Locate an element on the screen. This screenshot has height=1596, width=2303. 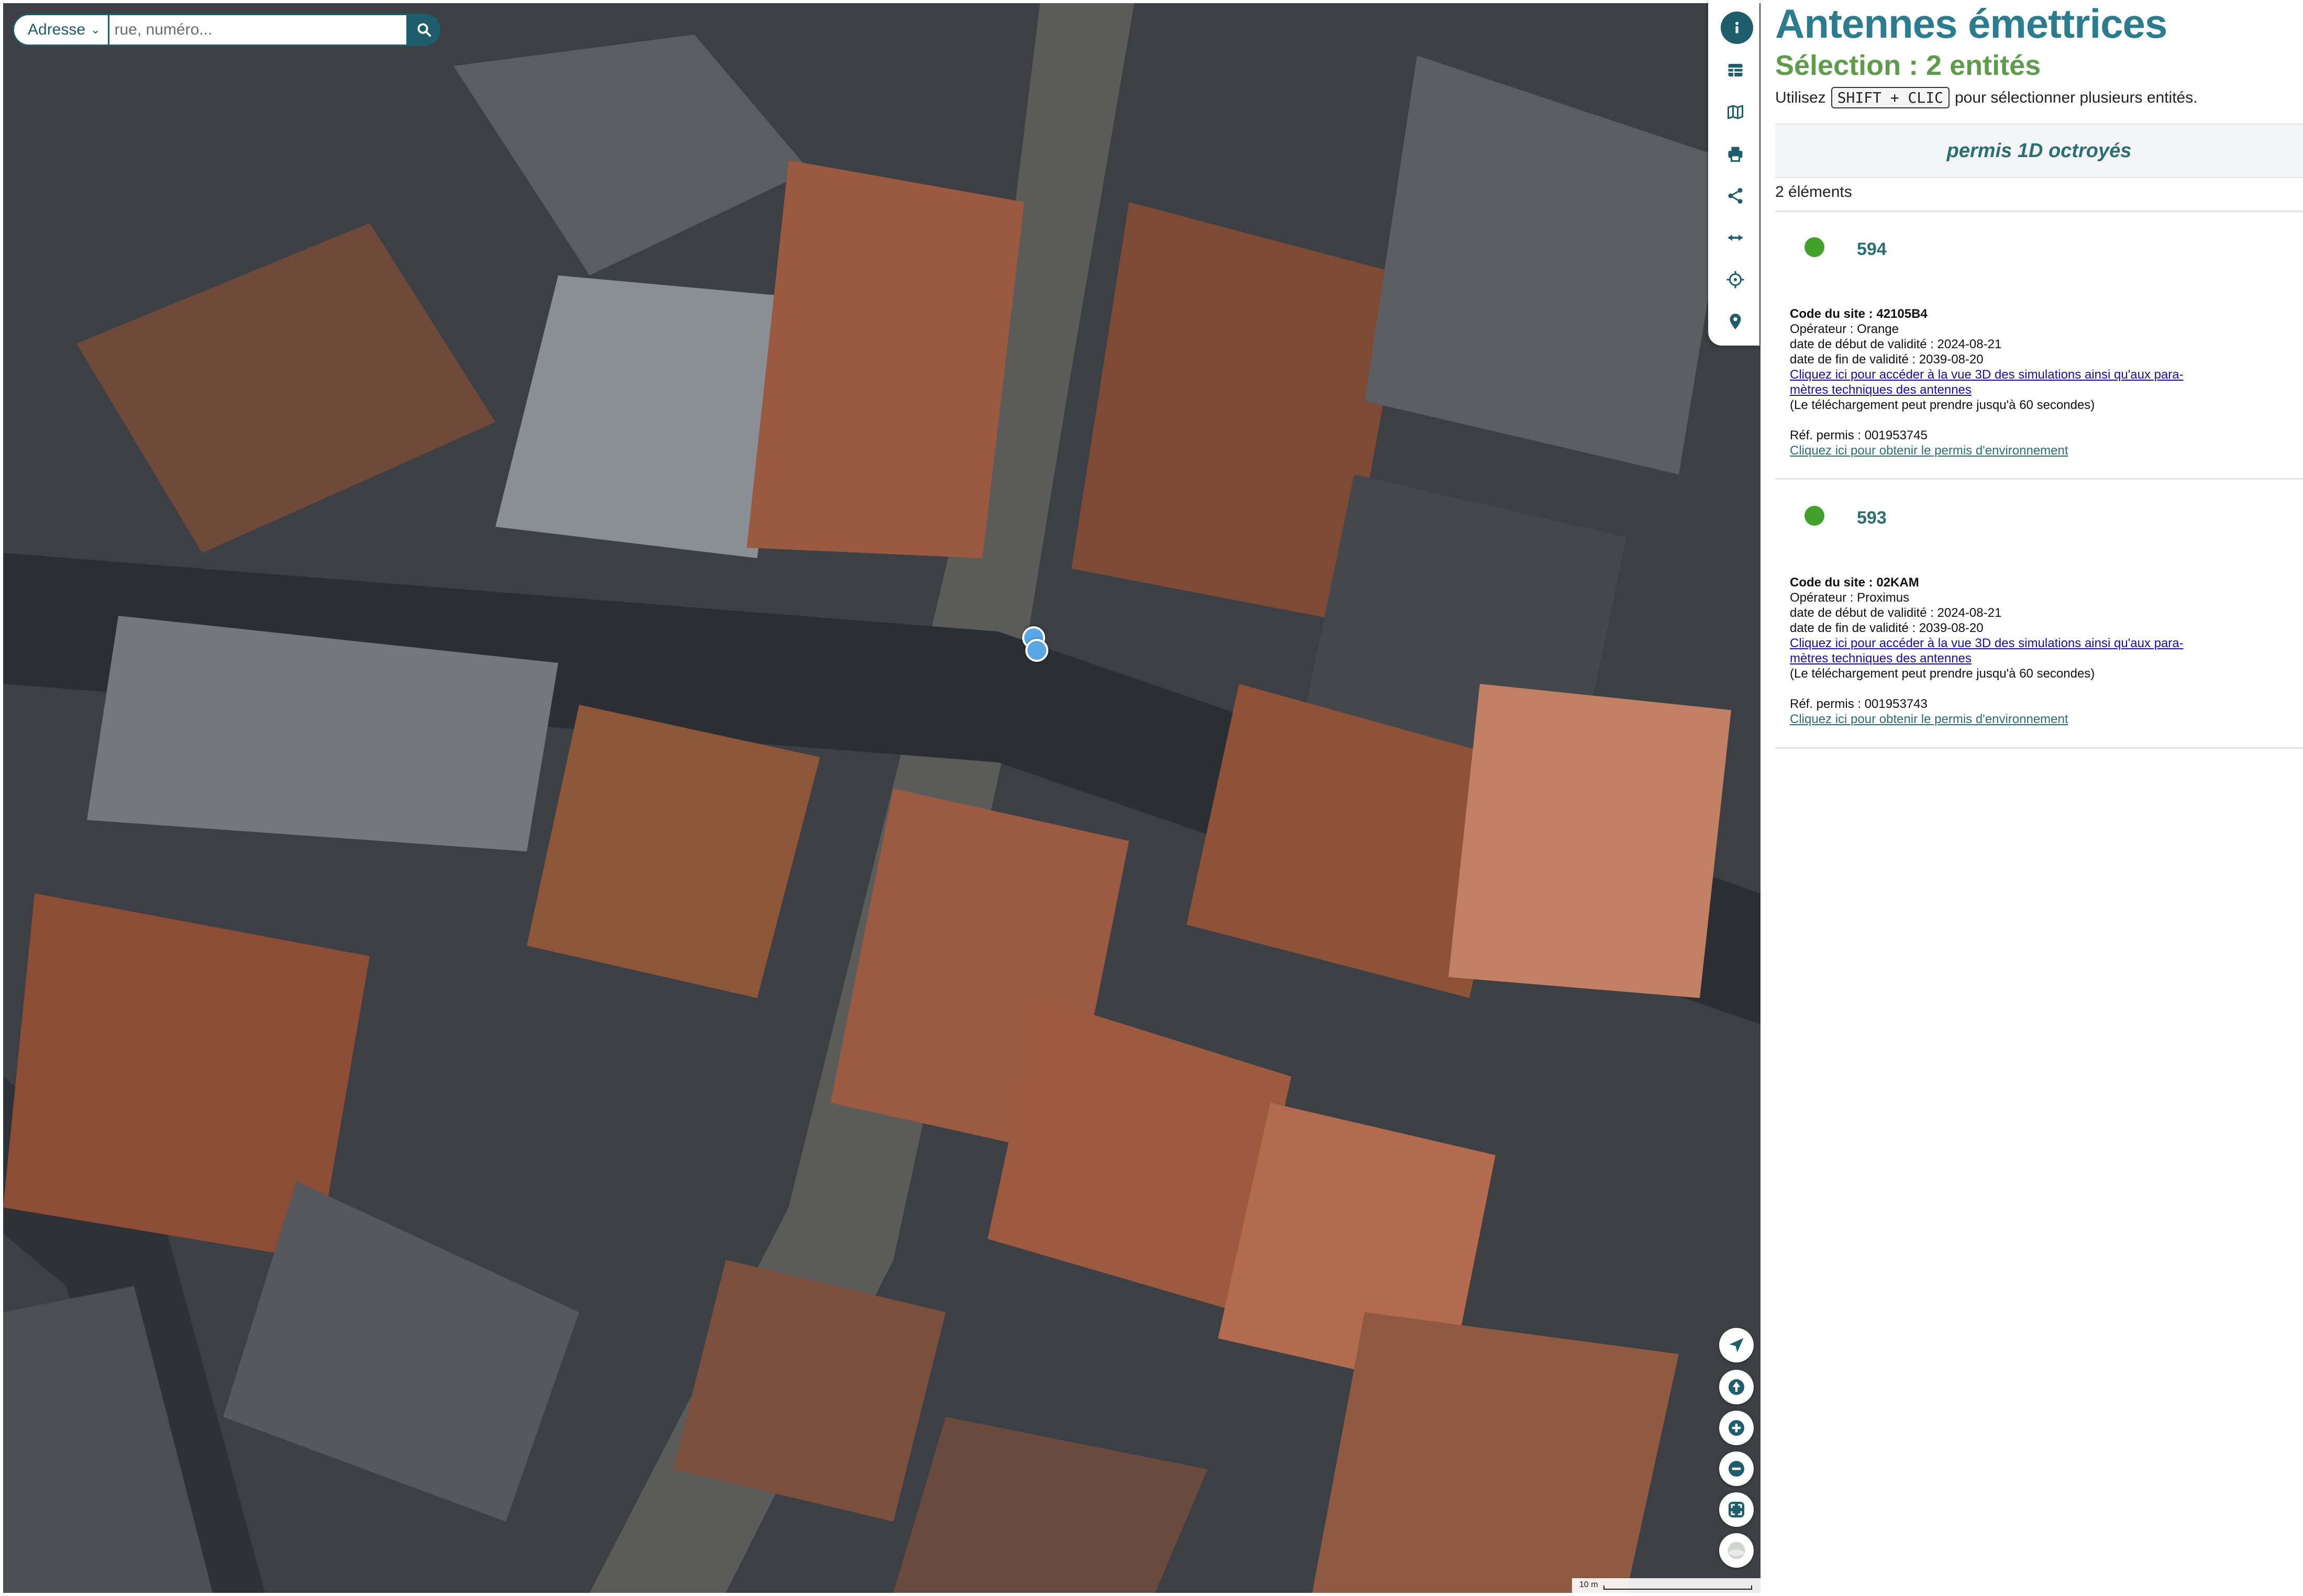
search-button is located at coordinates (424, 30).